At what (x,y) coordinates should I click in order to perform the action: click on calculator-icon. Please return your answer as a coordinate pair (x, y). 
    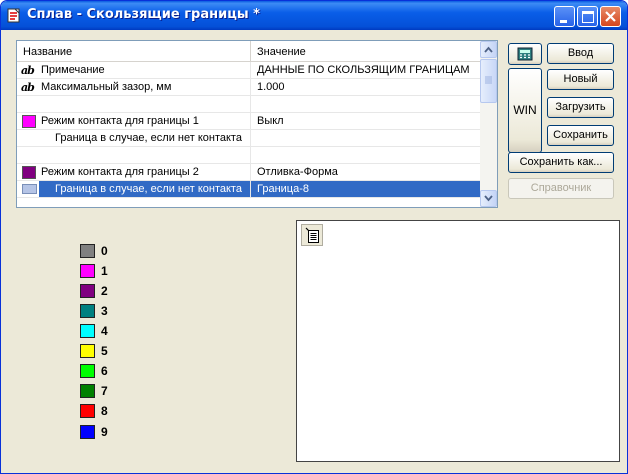
    Looking at the image, I should click on (525, 54).